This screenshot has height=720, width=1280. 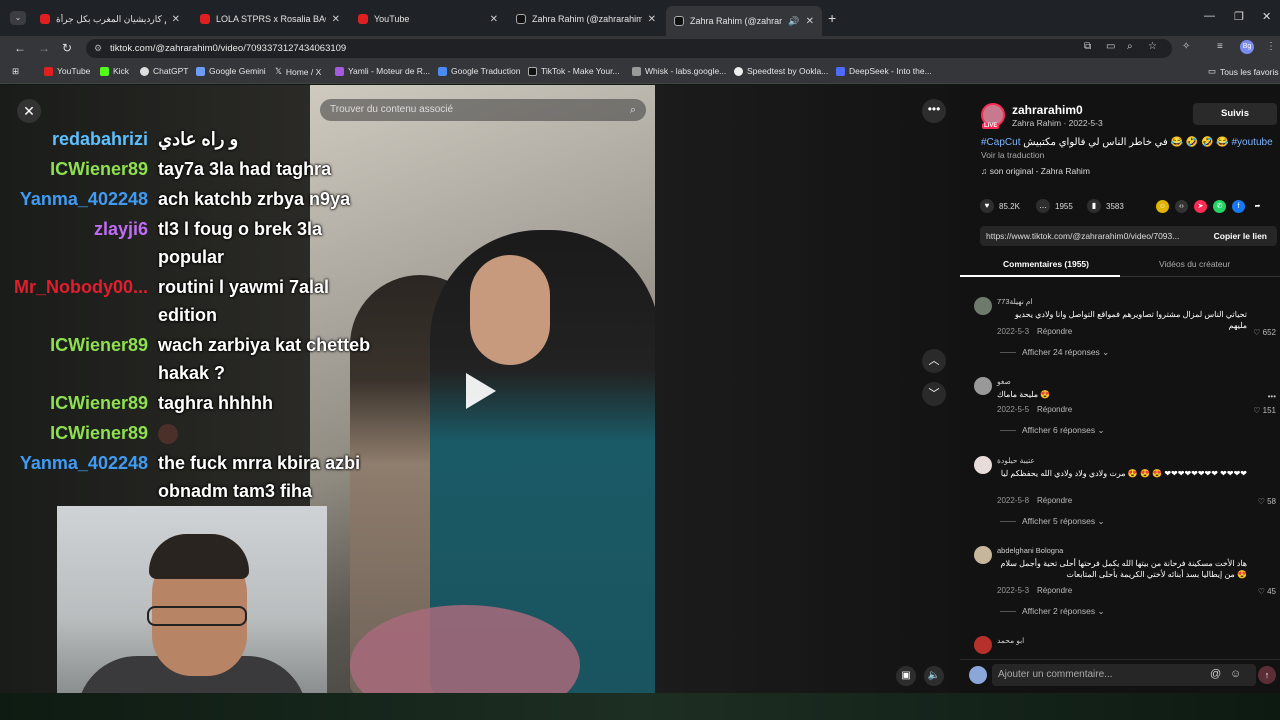 I want to click on heart-outline-icon: ♡, so click(x=1258, y=332).